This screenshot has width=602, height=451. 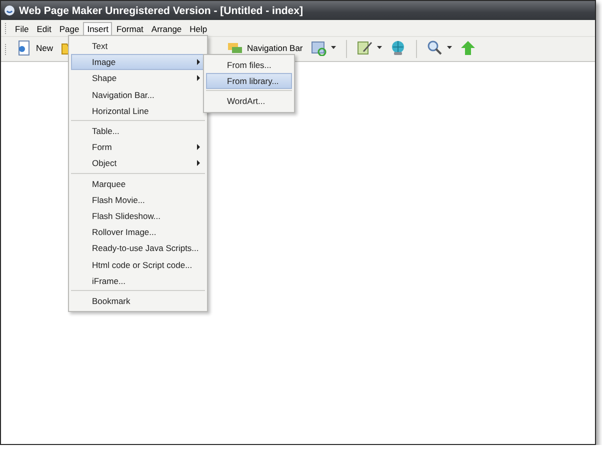 What do you see at coordinates (9, 10) in the screenshot?
I see `app-logo-icon` at bounding box center [9, 10].